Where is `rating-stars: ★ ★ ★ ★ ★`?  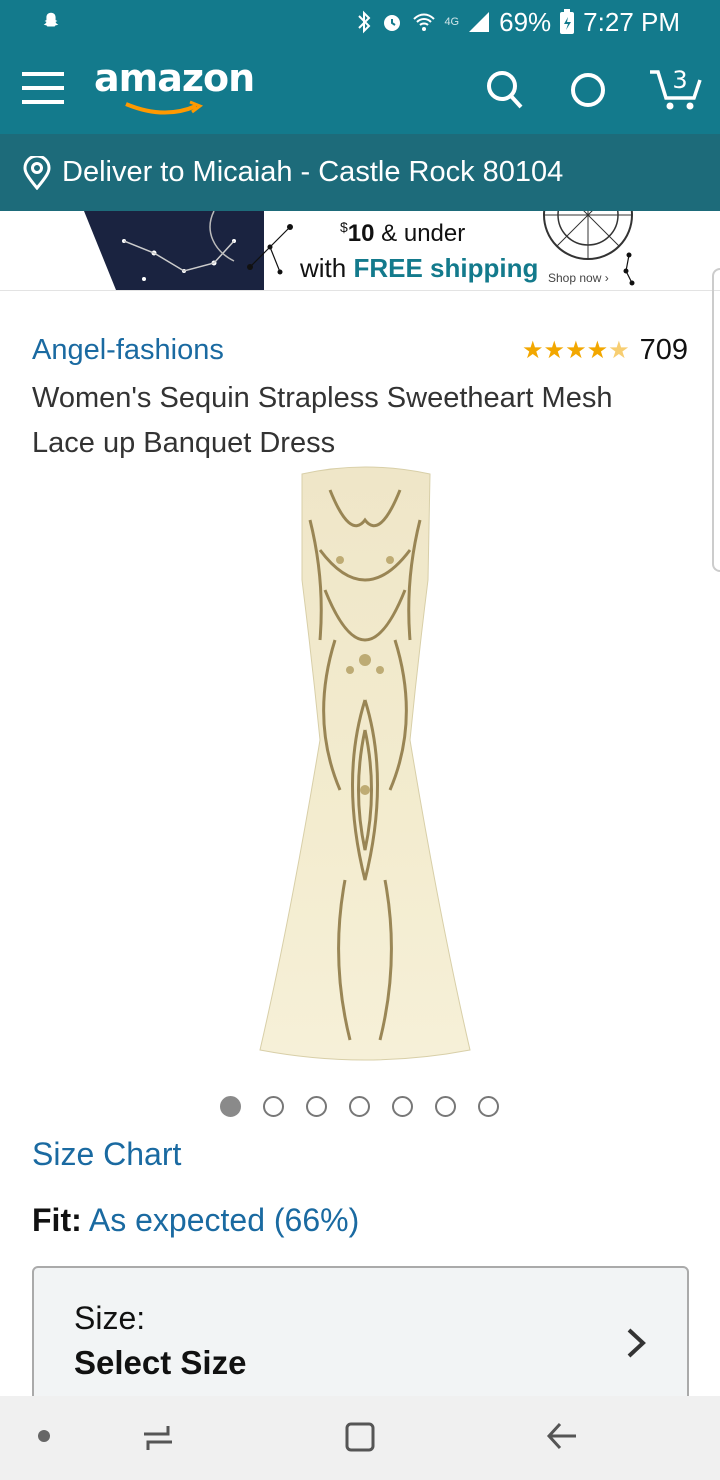 rating-stars: ★ ★ ★ ★ ★ is located at coordinates (576, 350).